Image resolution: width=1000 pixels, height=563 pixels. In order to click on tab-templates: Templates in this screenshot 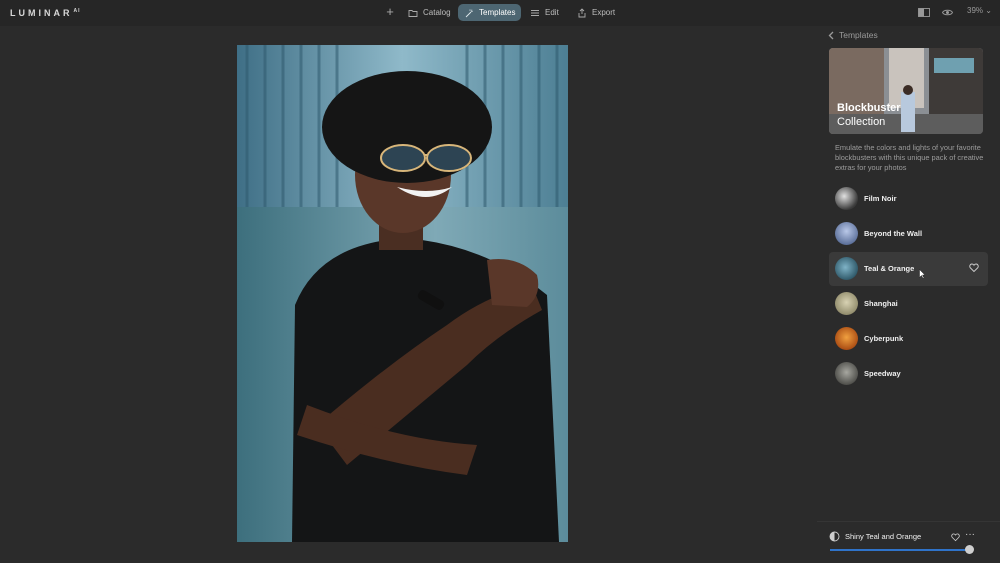, I will do `click(490, 12)`.